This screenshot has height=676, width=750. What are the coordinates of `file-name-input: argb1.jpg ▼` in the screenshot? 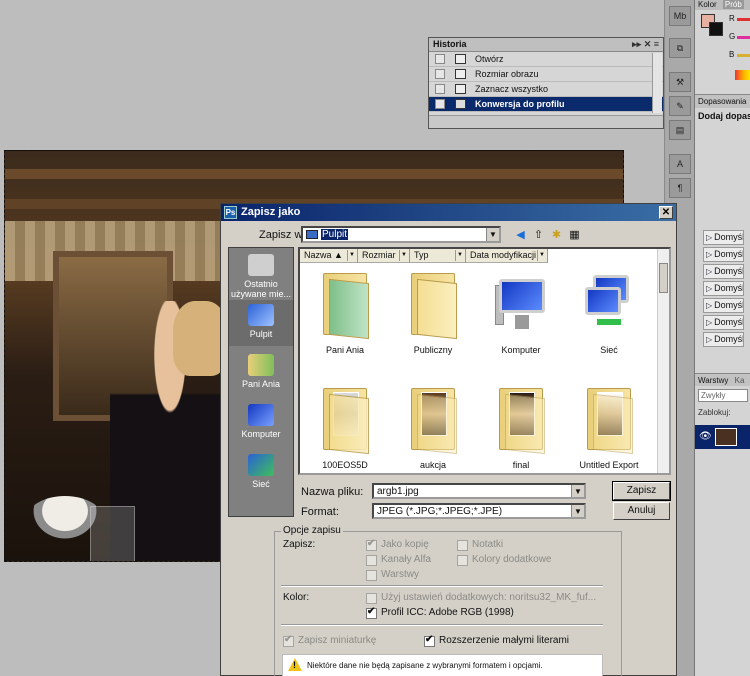 It's located at (479, 491).